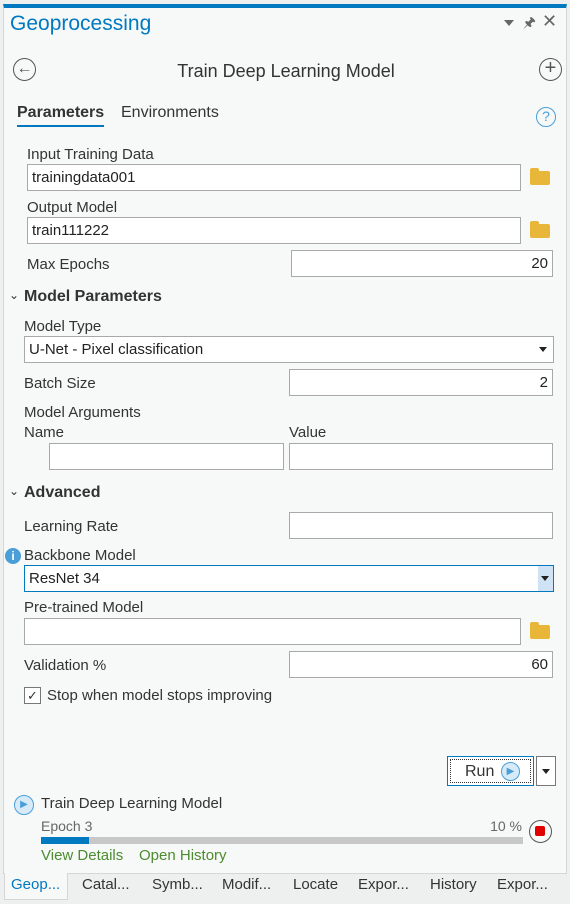 Image resolution: width=570 pixels, height=904 pixels. What do you see at coordinates (422, 263) in the screenshot?
I see `max-epochs-field: 20` at bounding box center [422, 263].